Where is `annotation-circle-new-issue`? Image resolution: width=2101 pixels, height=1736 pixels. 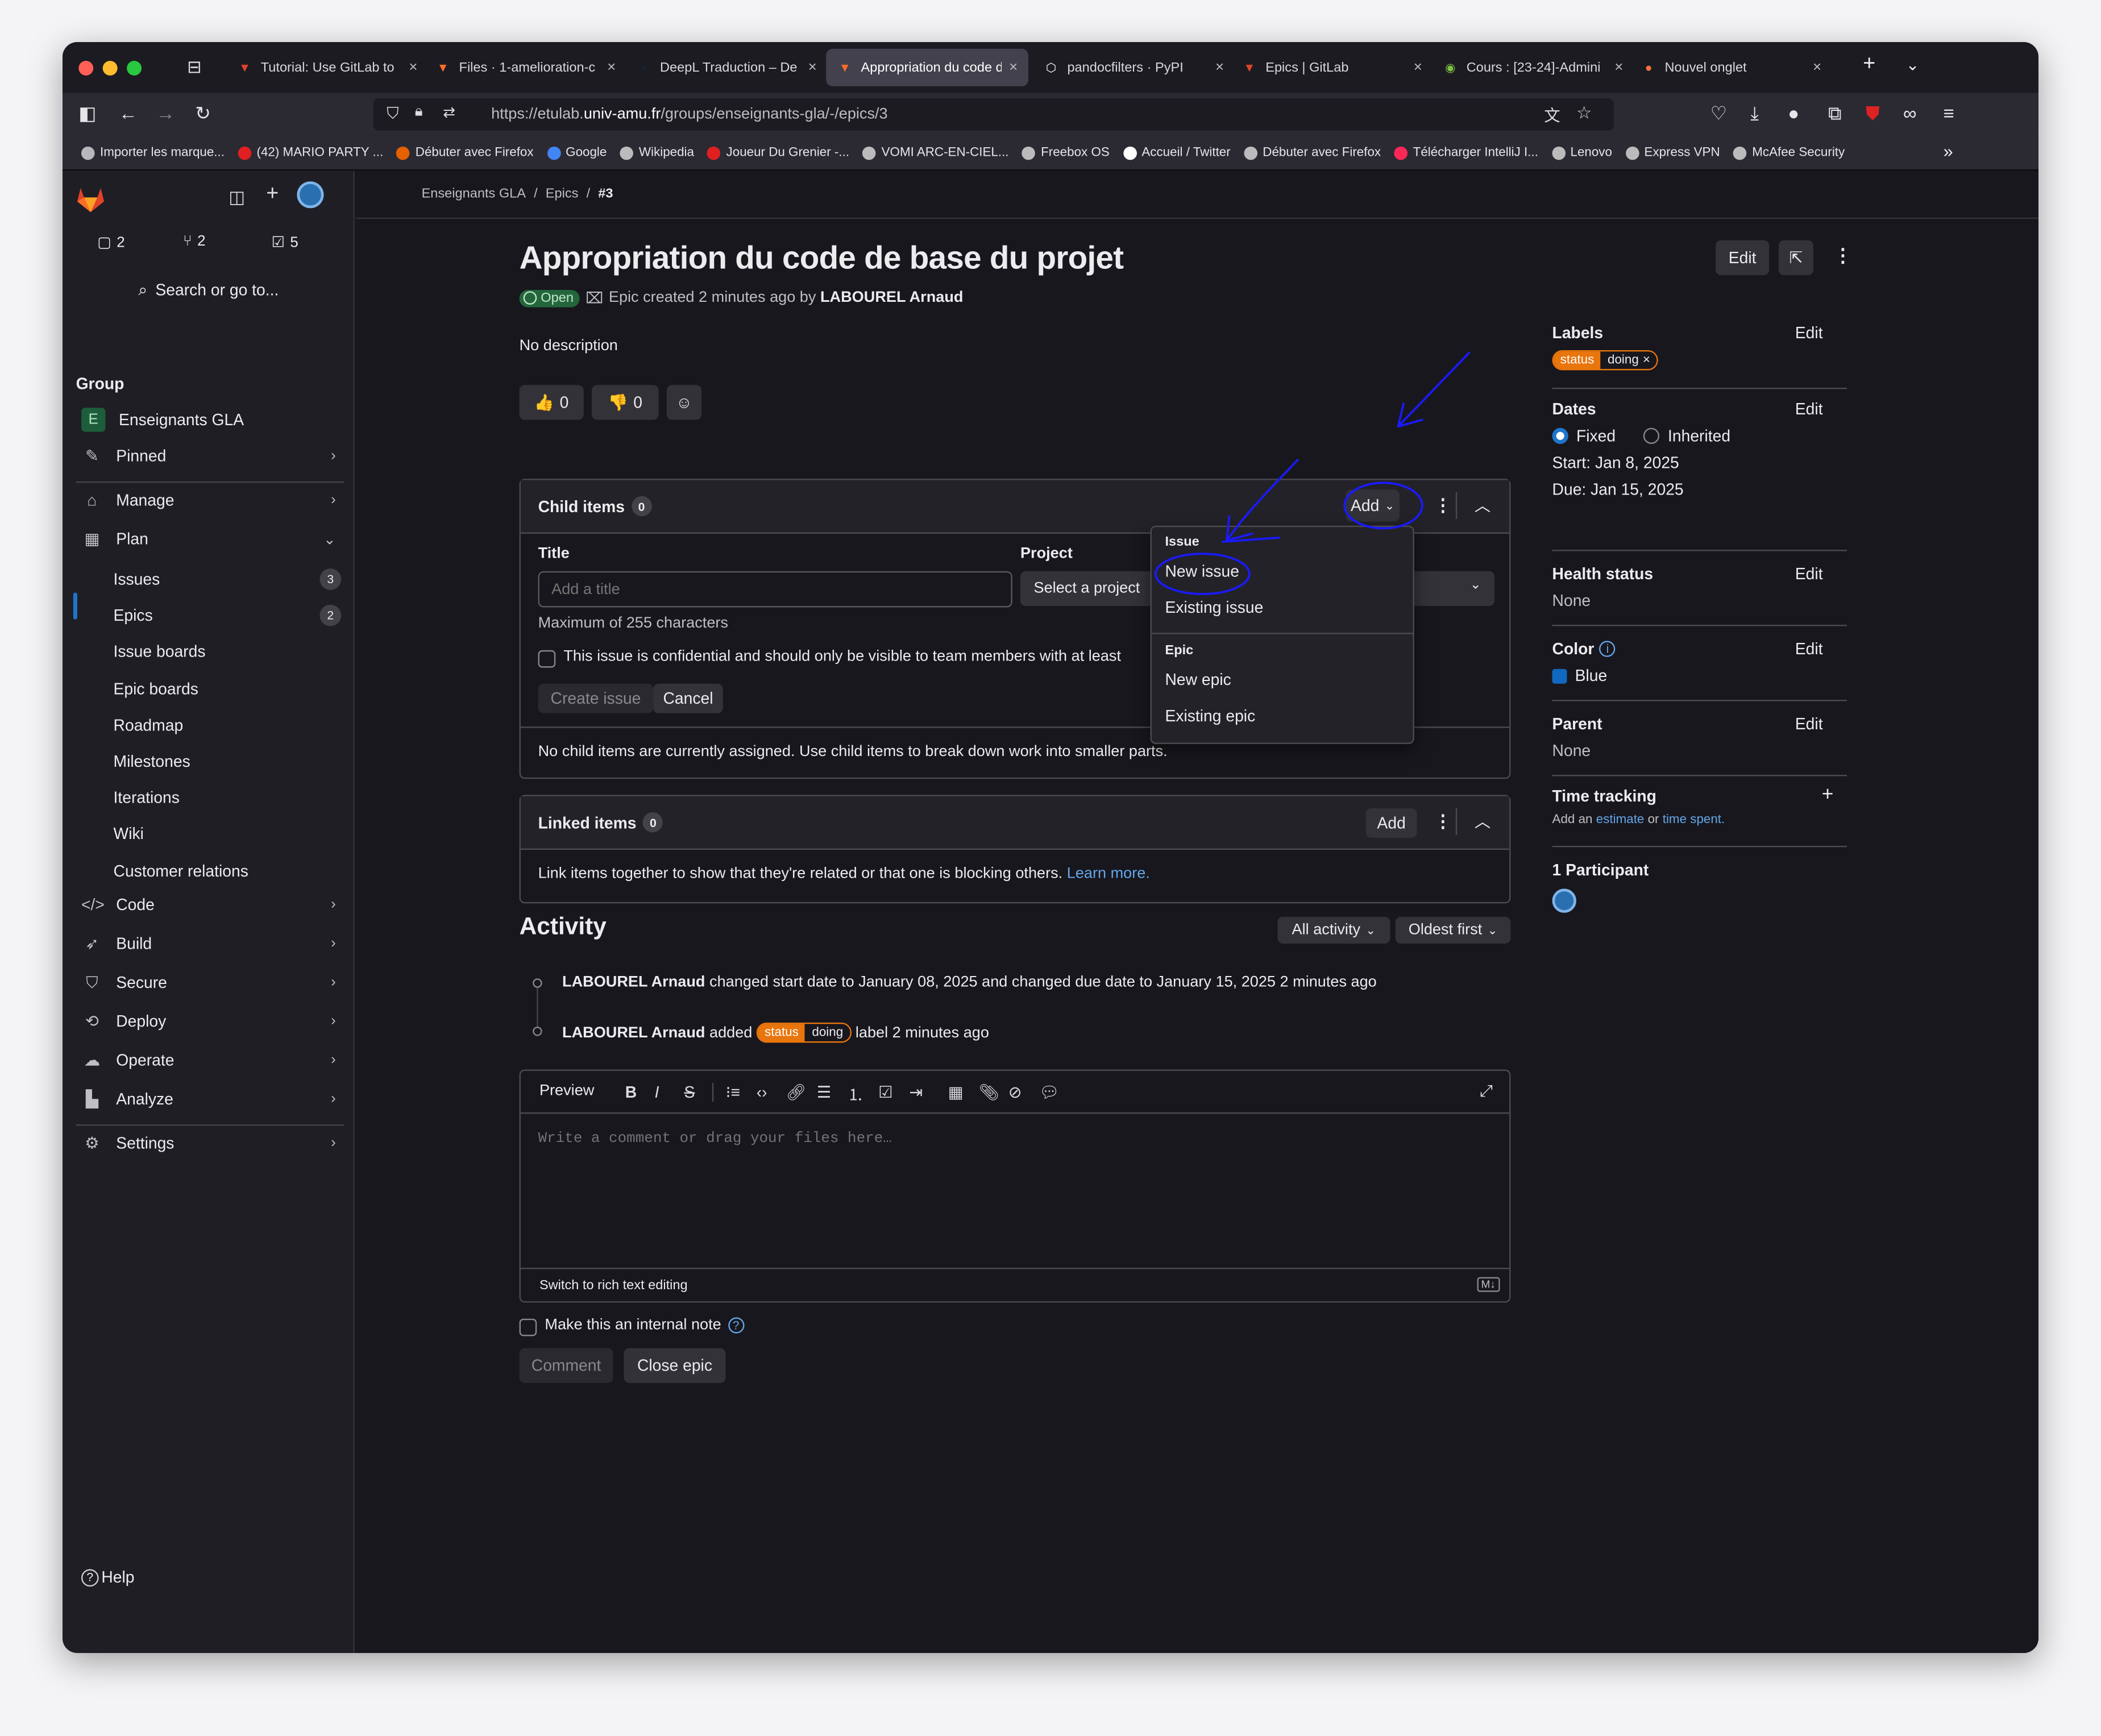 annotation-circle-new-issue is located at coordinates (1203, 574).